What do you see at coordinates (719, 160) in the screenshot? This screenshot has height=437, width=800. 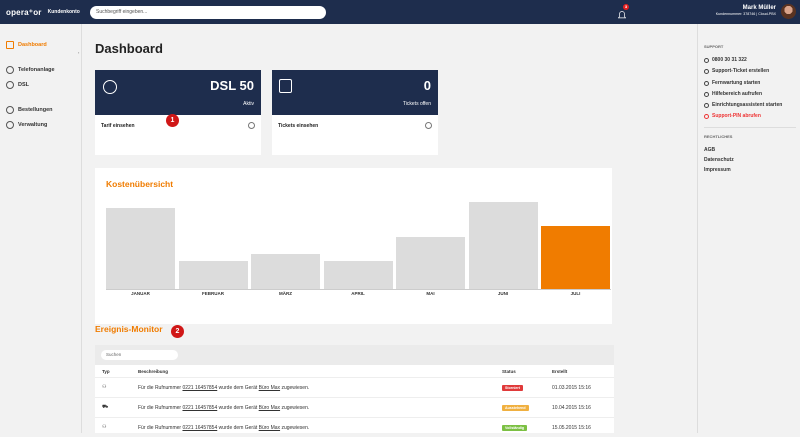 I see `privacy-link: Datenschutz` at bounding box center [719, 160].